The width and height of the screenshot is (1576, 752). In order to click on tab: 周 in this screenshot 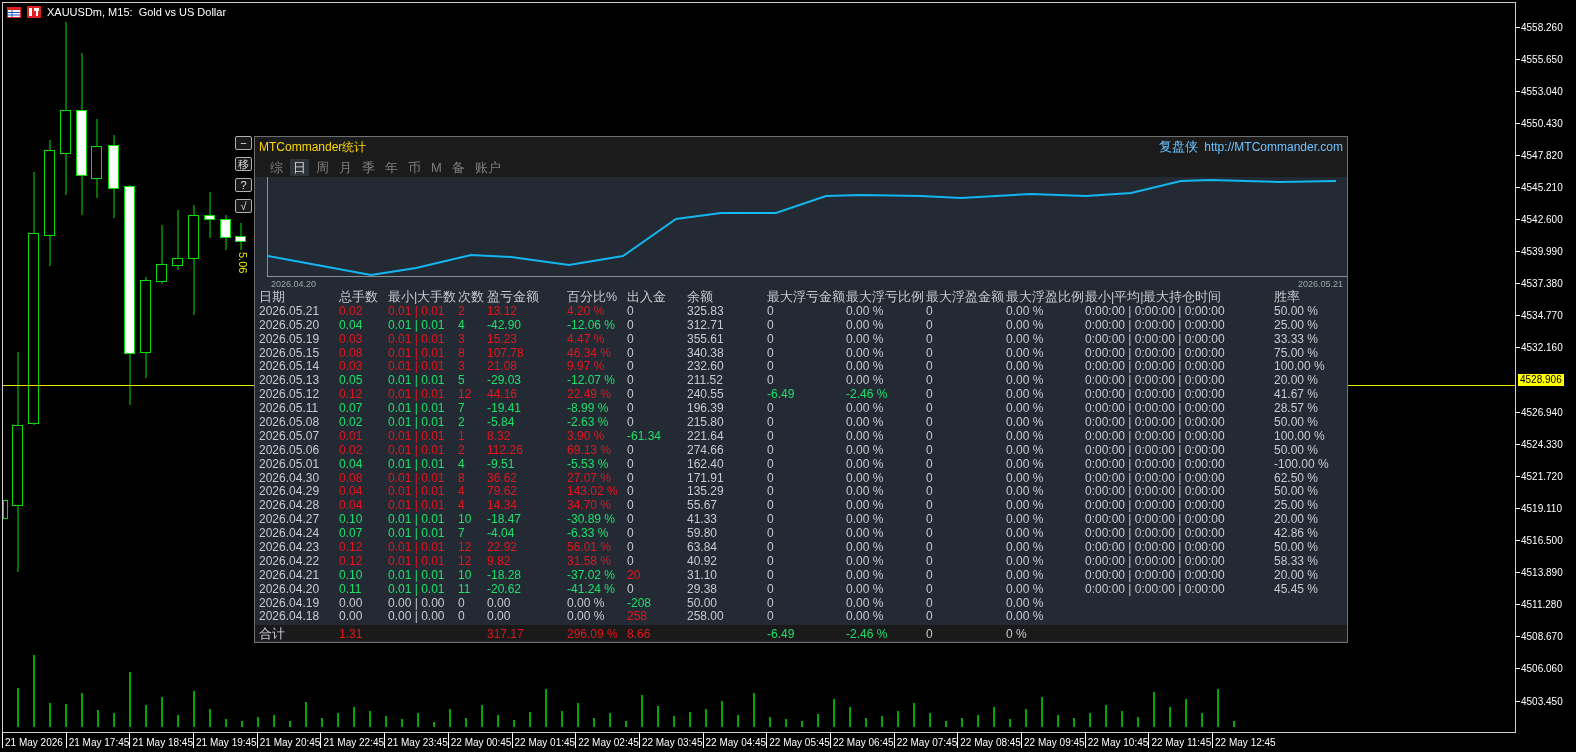, I will do `click(322, 167)`.